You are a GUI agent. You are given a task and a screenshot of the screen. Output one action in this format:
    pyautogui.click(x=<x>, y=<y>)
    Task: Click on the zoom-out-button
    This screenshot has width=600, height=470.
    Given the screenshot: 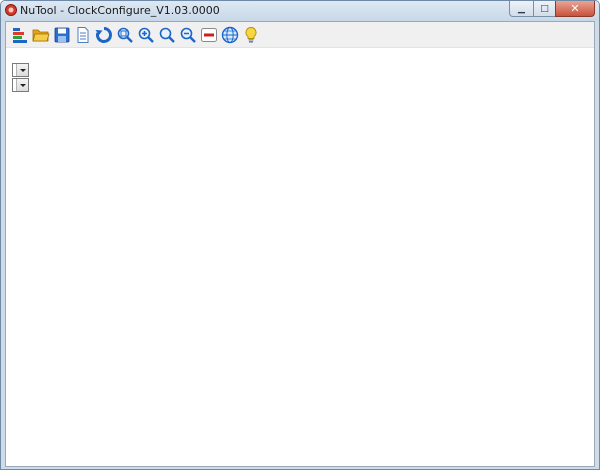 What is the action you would take?
    pyautogui.click(x=188, y=35)
    